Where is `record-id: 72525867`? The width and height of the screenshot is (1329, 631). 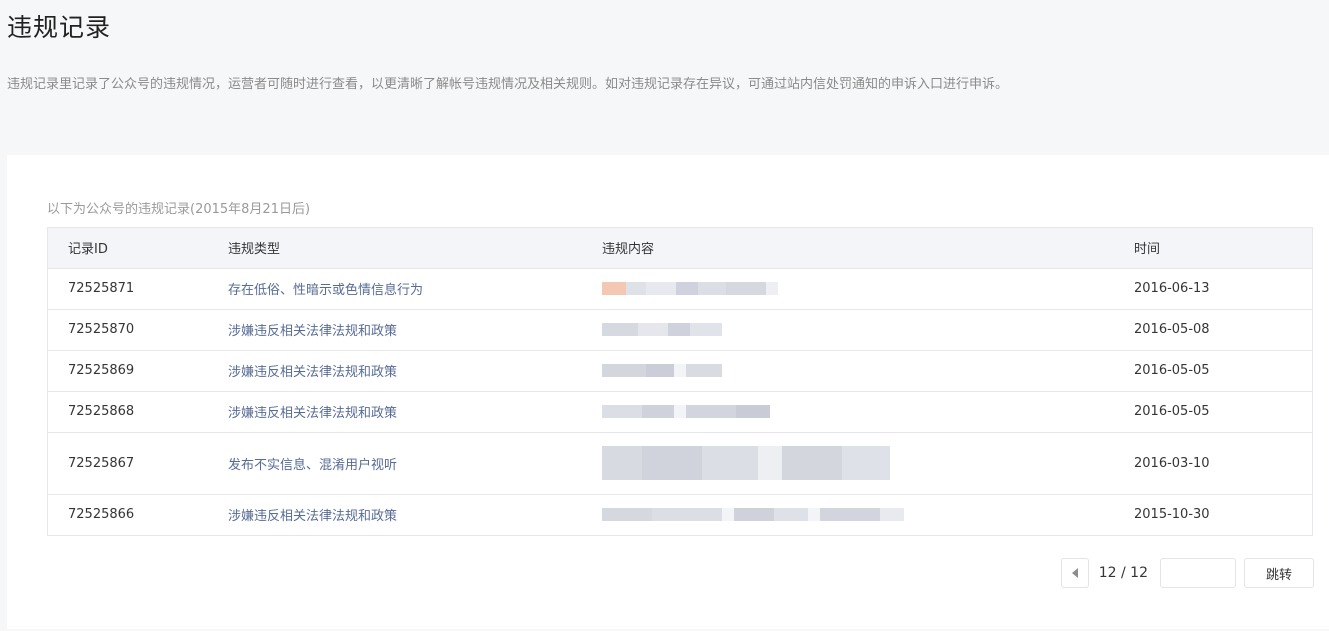
record-id: 72525867 is located at coordinates (101, 463).